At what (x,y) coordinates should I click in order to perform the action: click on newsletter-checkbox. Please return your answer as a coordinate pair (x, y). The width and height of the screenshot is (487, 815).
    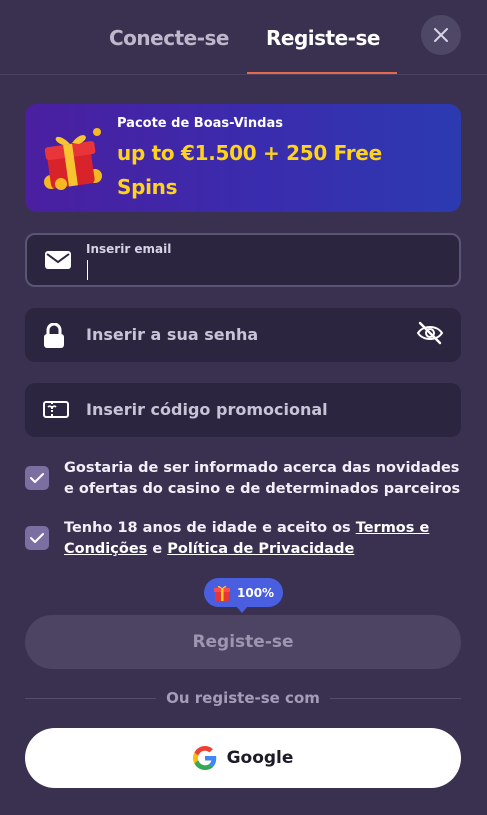
    Looking at the image, I should click on (37, 478).